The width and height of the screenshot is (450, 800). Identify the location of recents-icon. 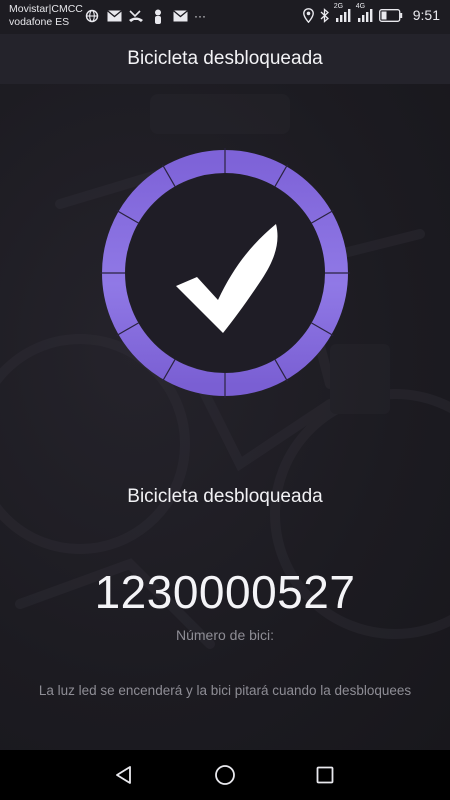
(325, 775).